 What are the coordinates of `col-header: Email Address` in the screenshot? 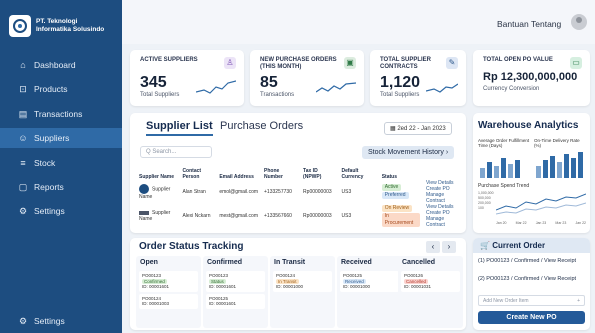 It's located at (238, 172).